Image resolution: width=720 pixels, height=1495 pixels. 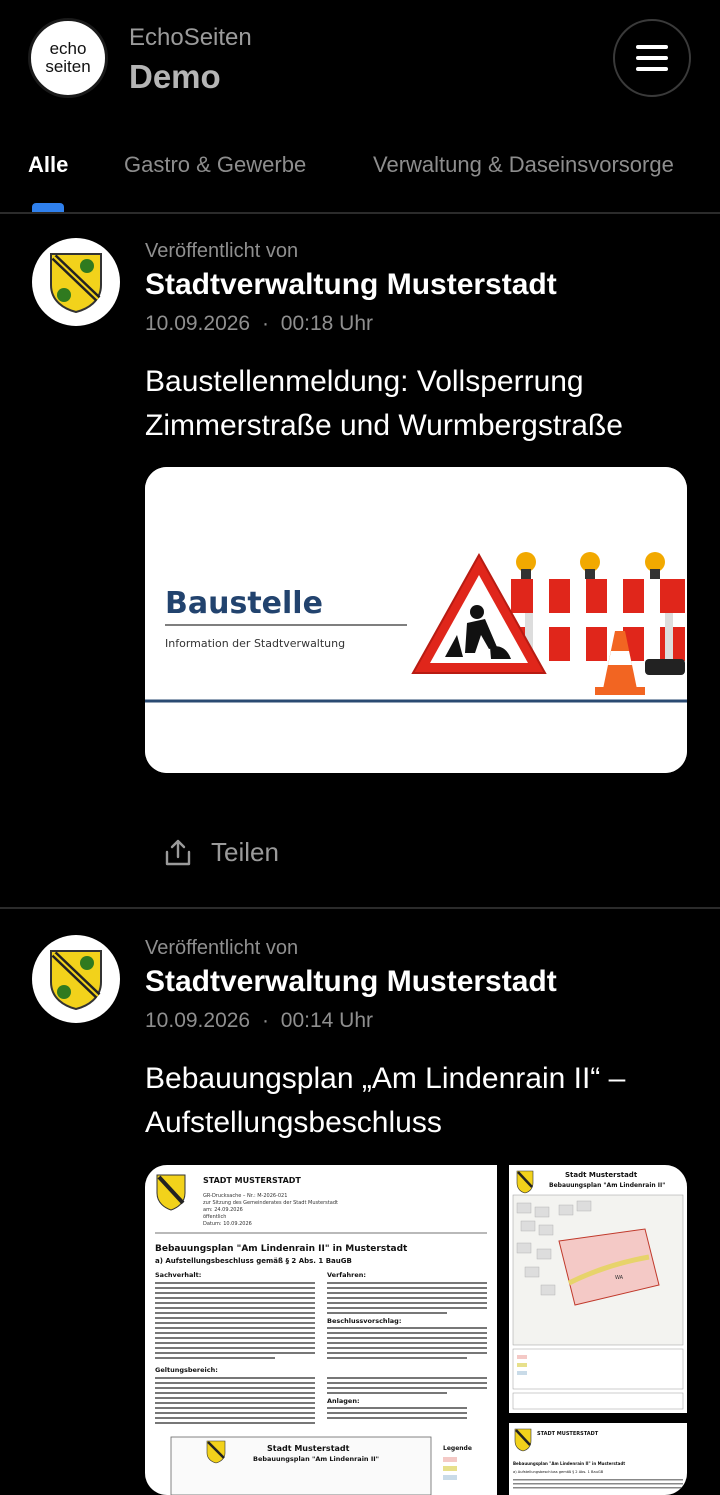 What do you see at coordinates (327, 323) in the screenshot?
I see `post-time: 00:18 Uhr` at bounding box center [327, 323].